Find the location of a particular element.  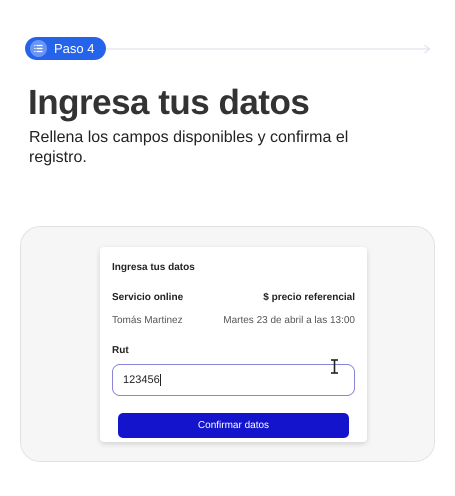

card-title: Ingresa tus datos is located at coordinates (154, 268).